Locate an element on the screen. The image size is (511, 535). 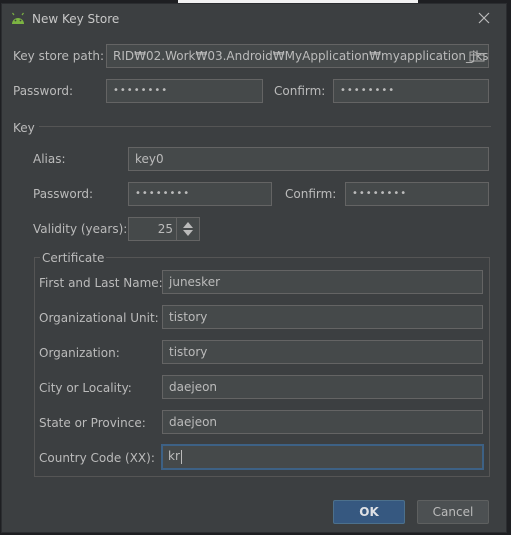
validity-spinner: 25 is located at coordinates (164, 229).